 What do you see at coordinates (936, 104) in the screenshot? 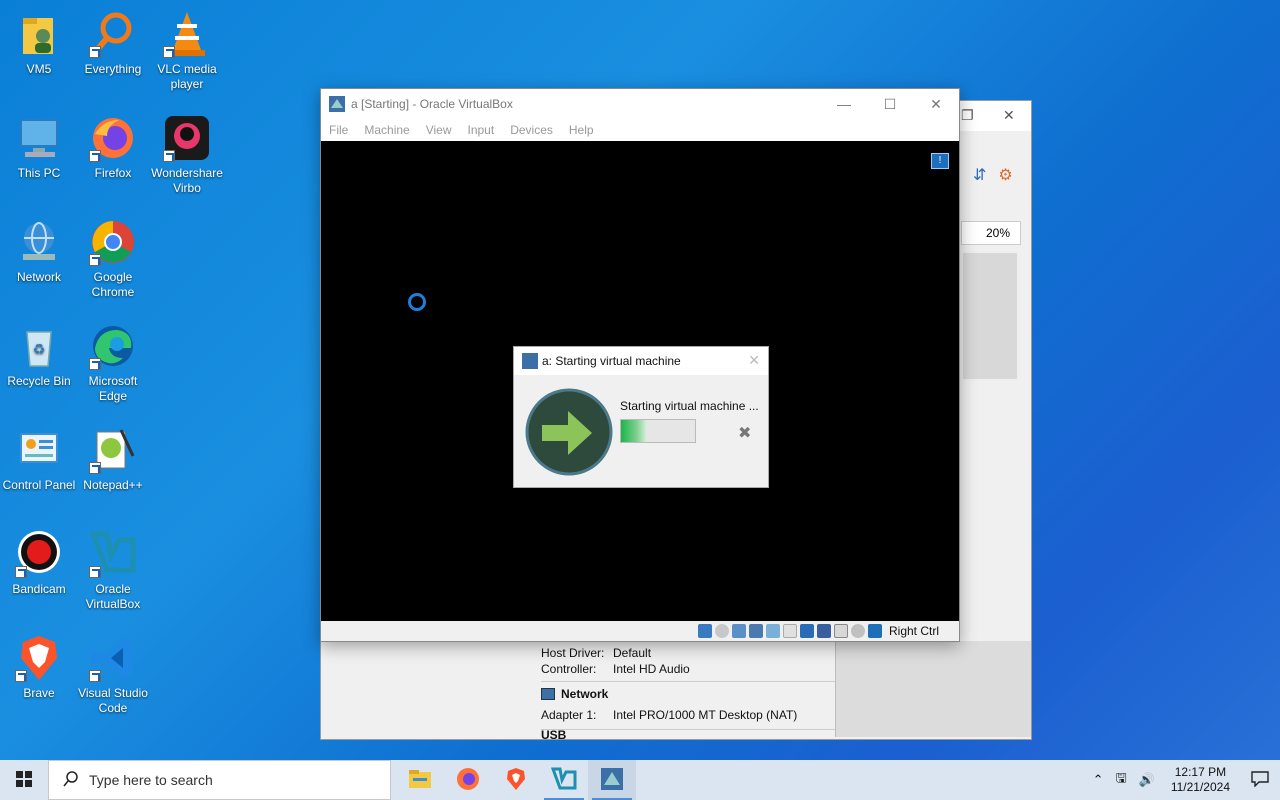
I see `close-button: ✕` at bounding box center [936, 104].